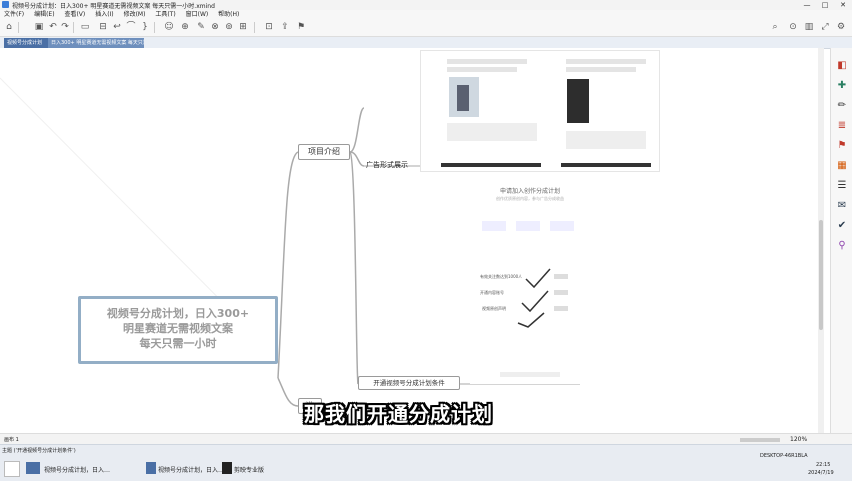  Describe the element at coordinates (44, 14) in the screenshot. I see `menu-edit: 编辑(E)` at that location.